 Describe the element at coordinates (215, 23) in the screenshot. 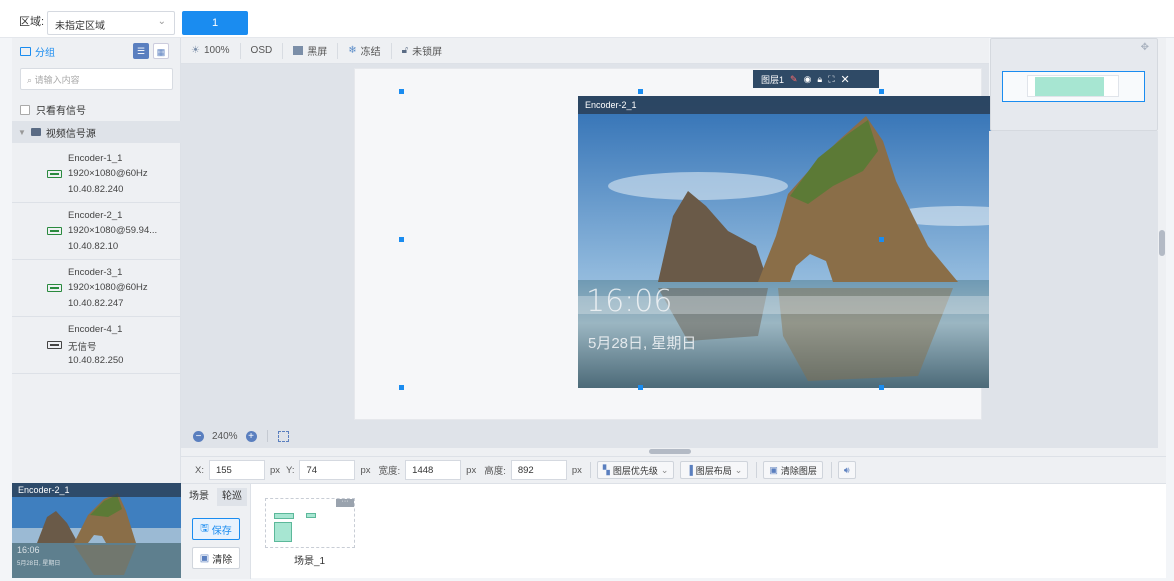

I see `screen-tab-1: 1` at that location.